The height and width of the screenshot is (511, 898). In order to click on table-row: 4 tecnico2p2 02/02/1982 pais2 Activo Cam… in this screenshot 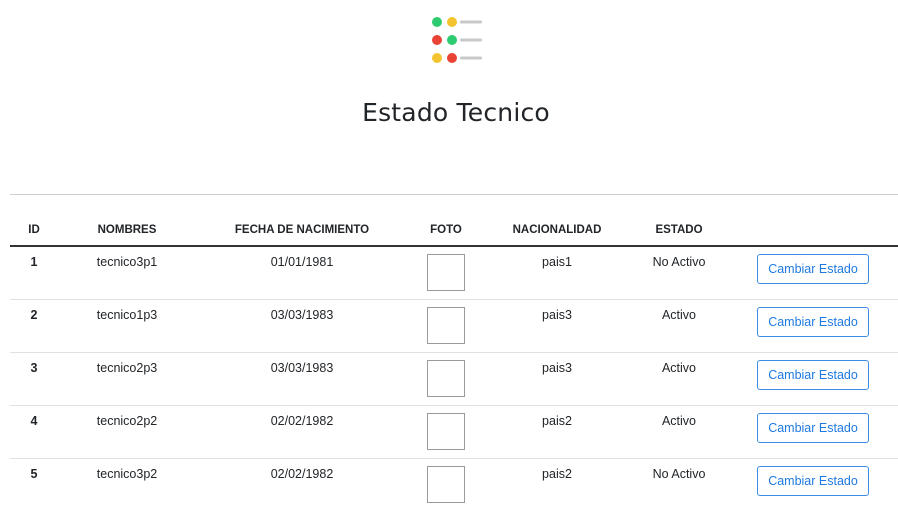, I will do `click(454, 432)`.